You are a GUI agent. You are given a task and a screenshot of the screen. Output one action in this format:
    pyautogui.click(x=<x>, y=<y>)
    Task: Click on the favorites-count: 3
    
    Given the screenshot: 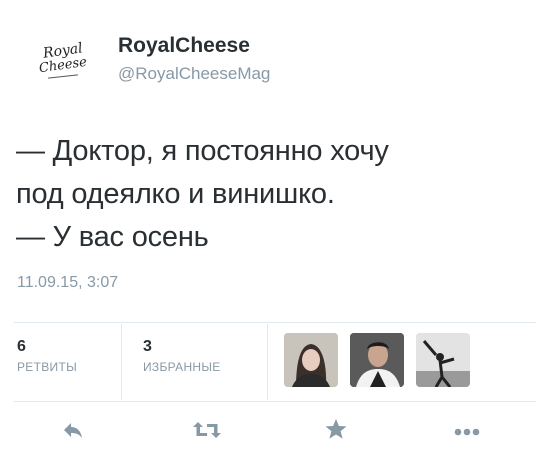 What is the action you would take?
    pyautogui.click(x=147, y=346)
    